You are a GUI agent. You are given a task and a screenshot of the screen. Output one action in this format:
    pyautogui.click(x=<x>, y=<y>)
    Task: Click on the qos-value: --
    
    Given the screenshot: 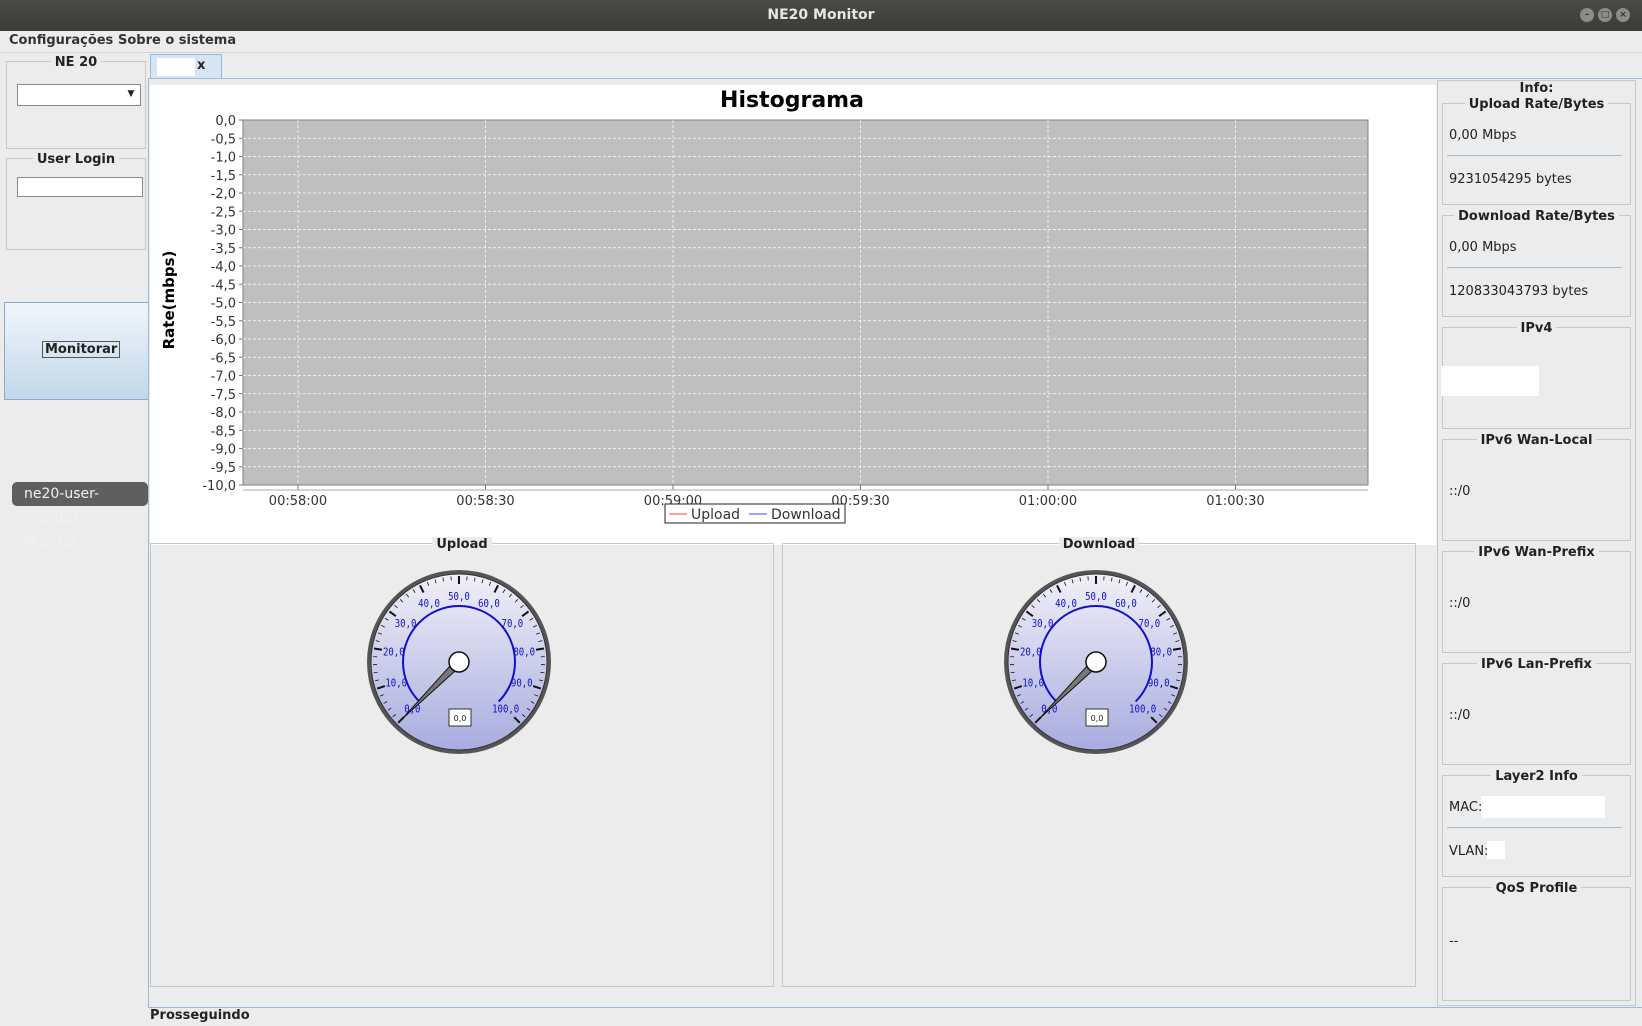 What is the action you would take?
    pyautogui.click(x=1454, y=941)
    